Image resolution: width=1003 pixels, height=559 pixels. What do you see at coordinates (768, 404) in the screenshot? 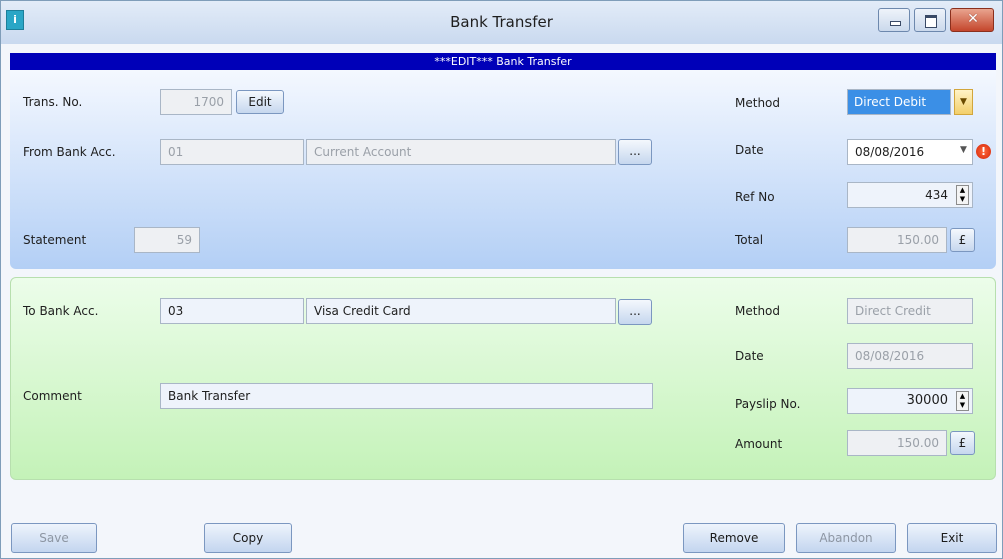
I see `payslip-label: Payslip No.` at bounding box center [768, 404].